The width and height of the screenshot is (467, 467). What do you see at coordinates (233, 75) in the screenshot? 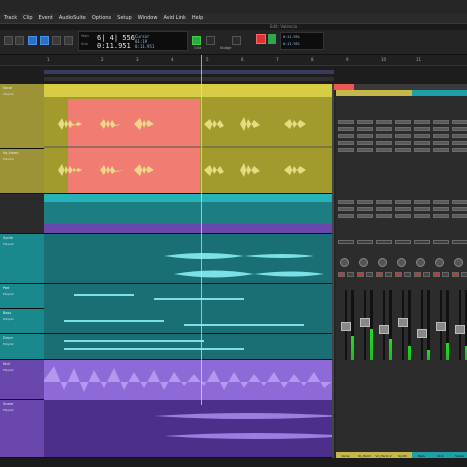
I see `marker-ruler` at bounding box center [233, 75].